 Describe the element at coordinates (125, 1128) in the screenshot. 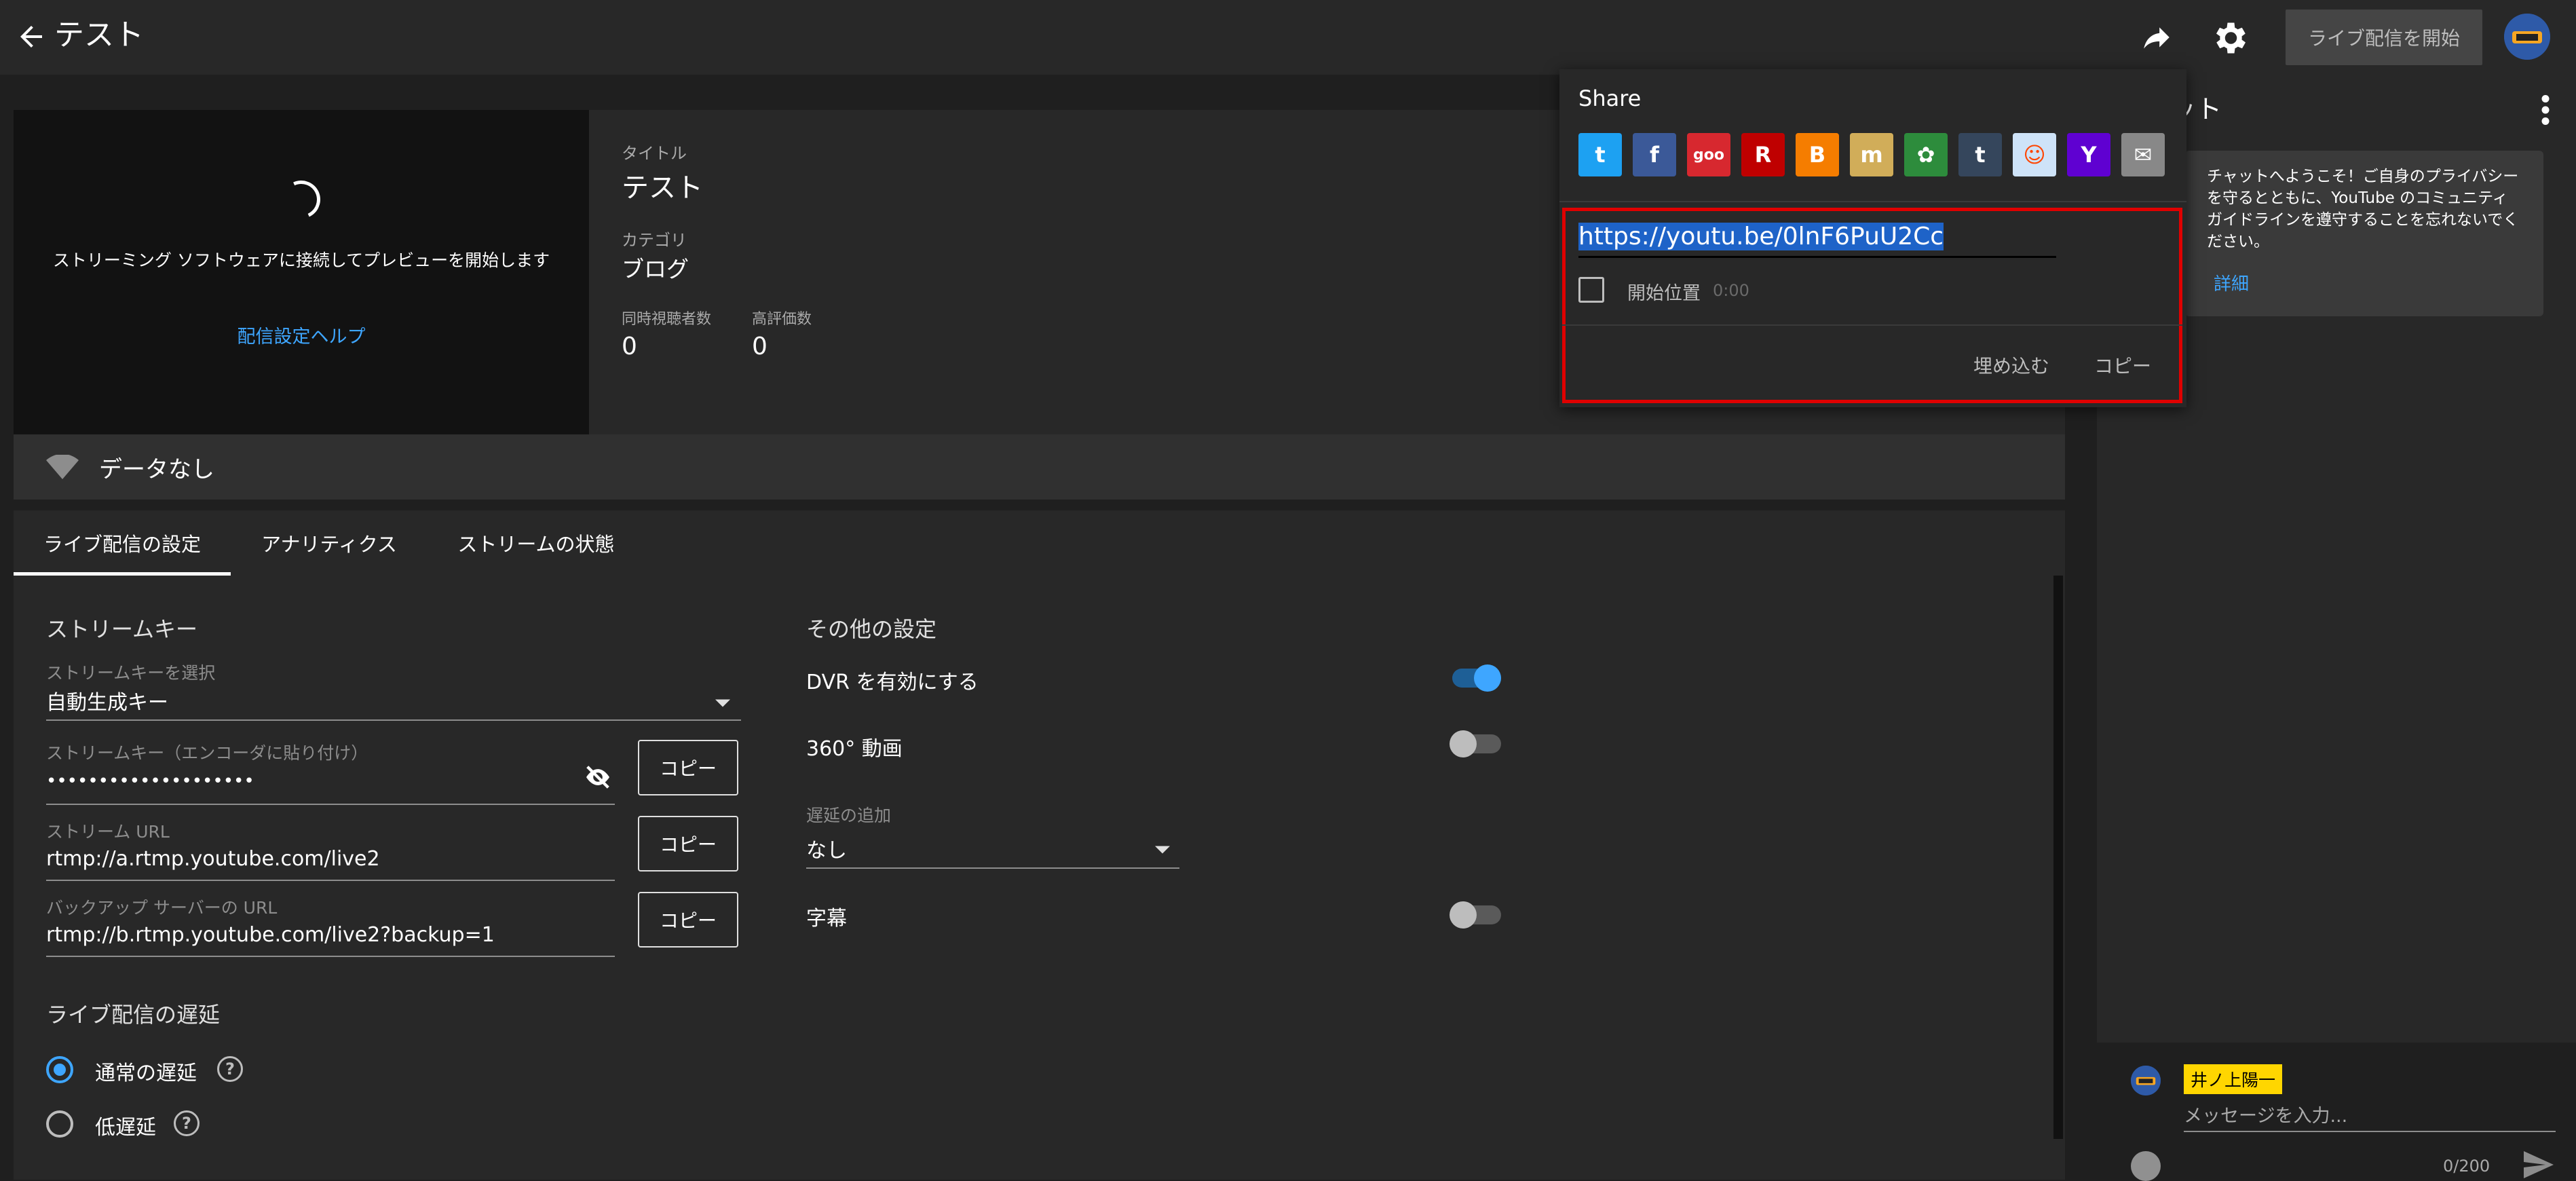

I see `low-latency-label: 低遅延` at that location.